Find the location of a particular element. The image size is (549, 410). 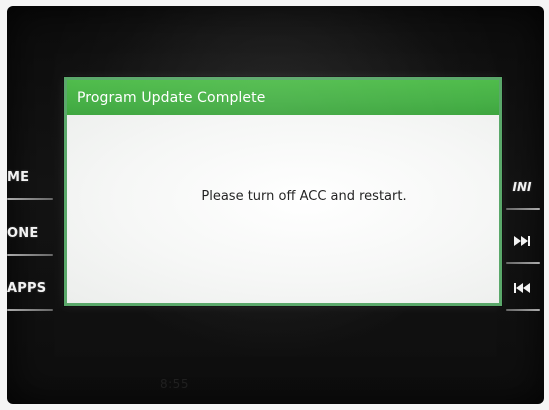

next-track-button is located at coordinates (522, 244).